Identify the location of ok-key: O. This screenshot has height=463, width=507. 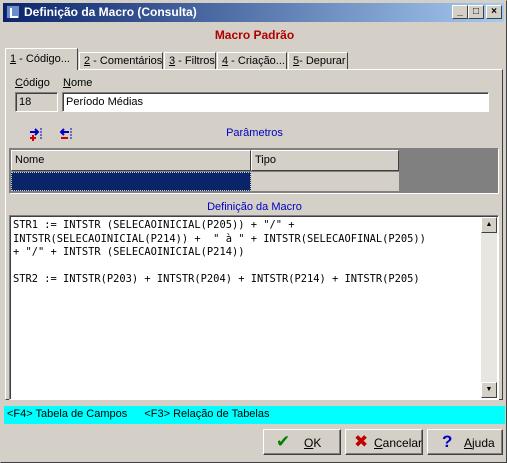
(309, 443).